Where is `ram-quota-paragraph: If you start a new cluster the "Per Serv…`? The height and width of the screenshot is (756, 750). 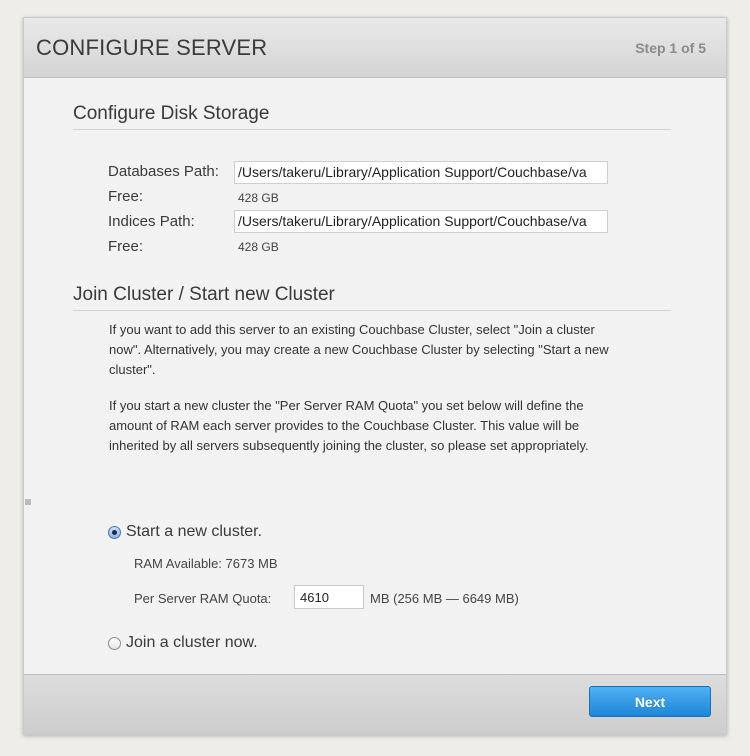 ram-quota-paragraph: If you start a new cluster the "Per Serv… is located at coordinates (349, 425).